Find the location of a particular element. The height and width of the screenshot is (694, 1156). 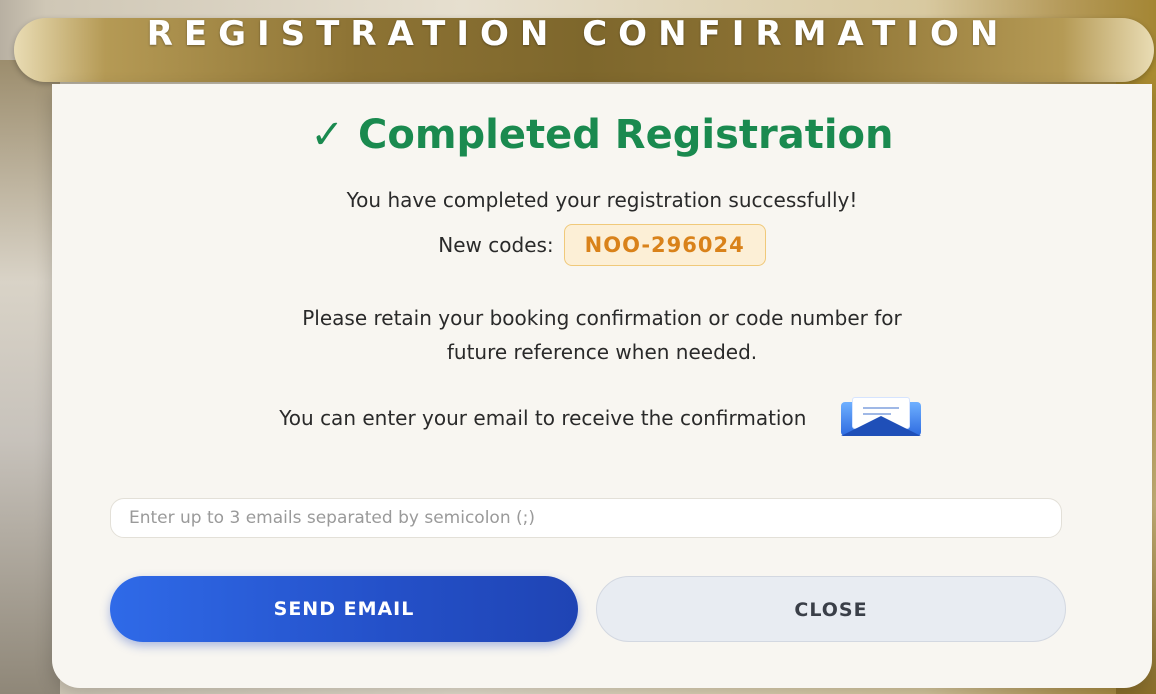

completed-heading: ✓ Completed Registration is located at coordinates (602, 135).